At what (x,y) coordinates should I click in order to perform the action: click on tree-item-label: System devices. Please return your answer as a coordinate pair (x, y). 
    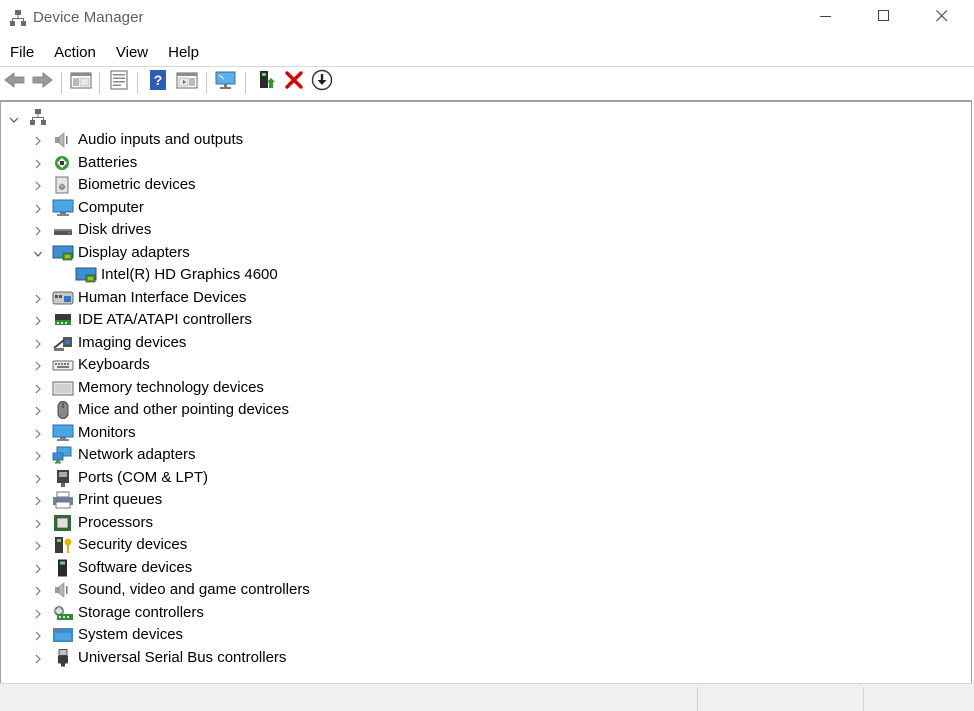
    Looking at the image, I should click on (131, 634).